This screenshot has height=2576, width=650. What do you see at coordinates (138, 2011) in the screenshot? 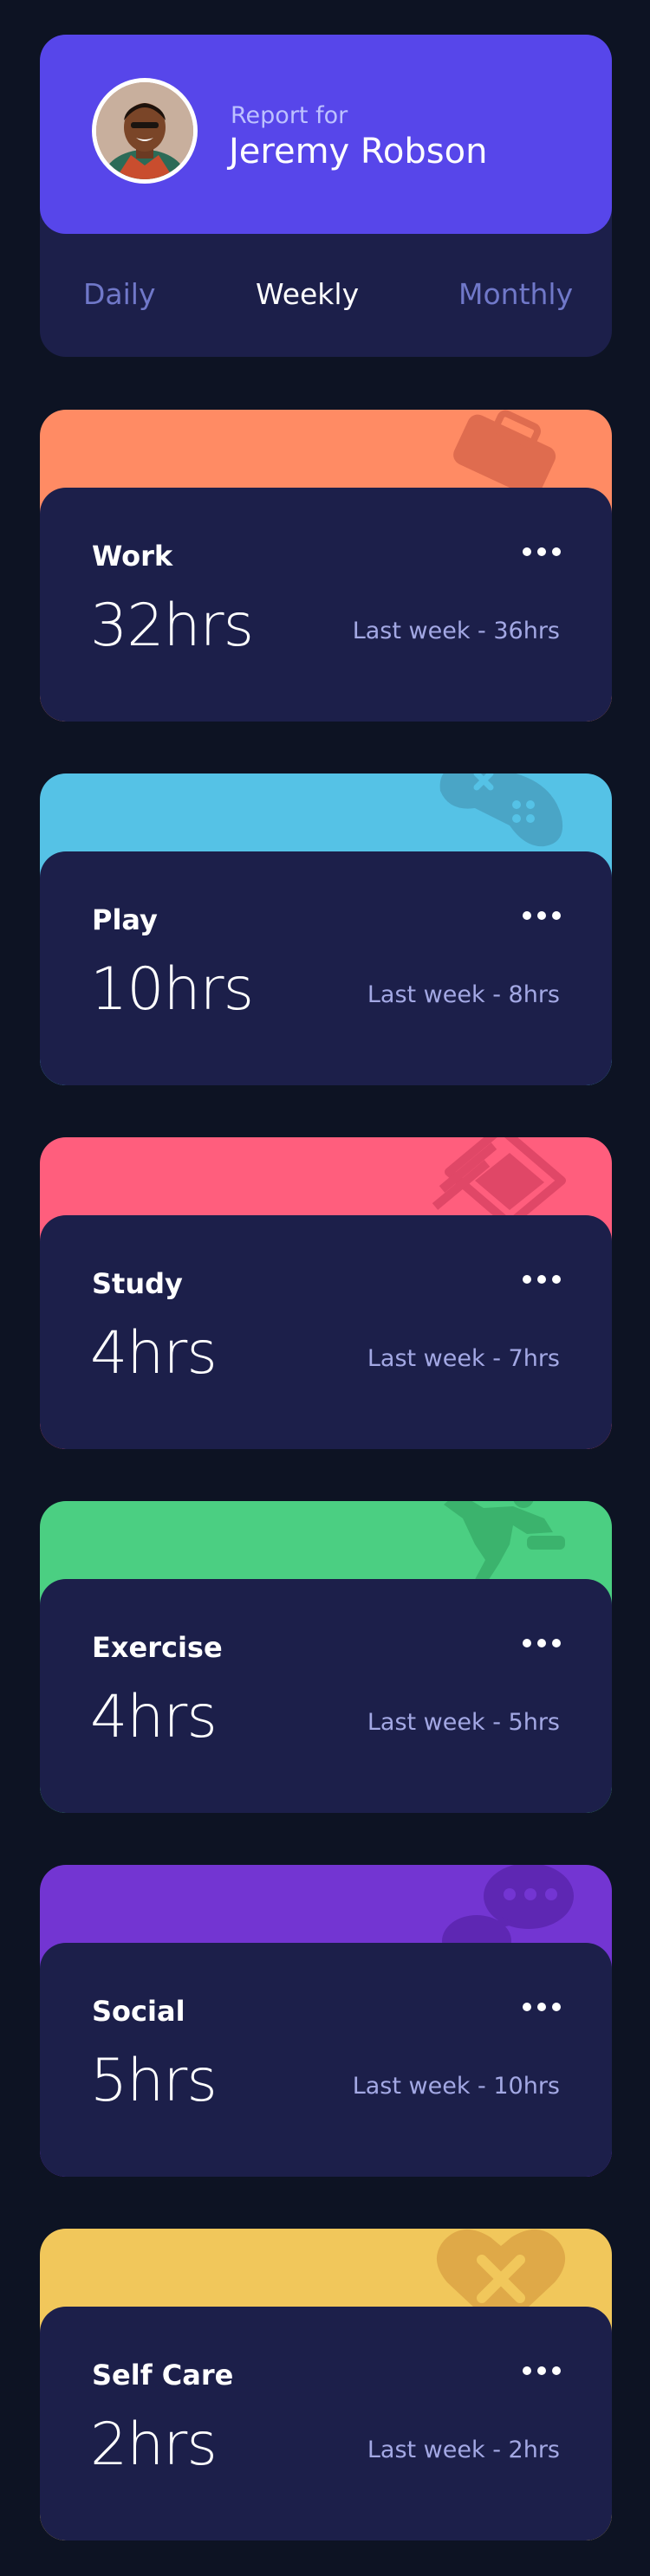
I see `card-title: Social` at bounding box center [138, 2011].